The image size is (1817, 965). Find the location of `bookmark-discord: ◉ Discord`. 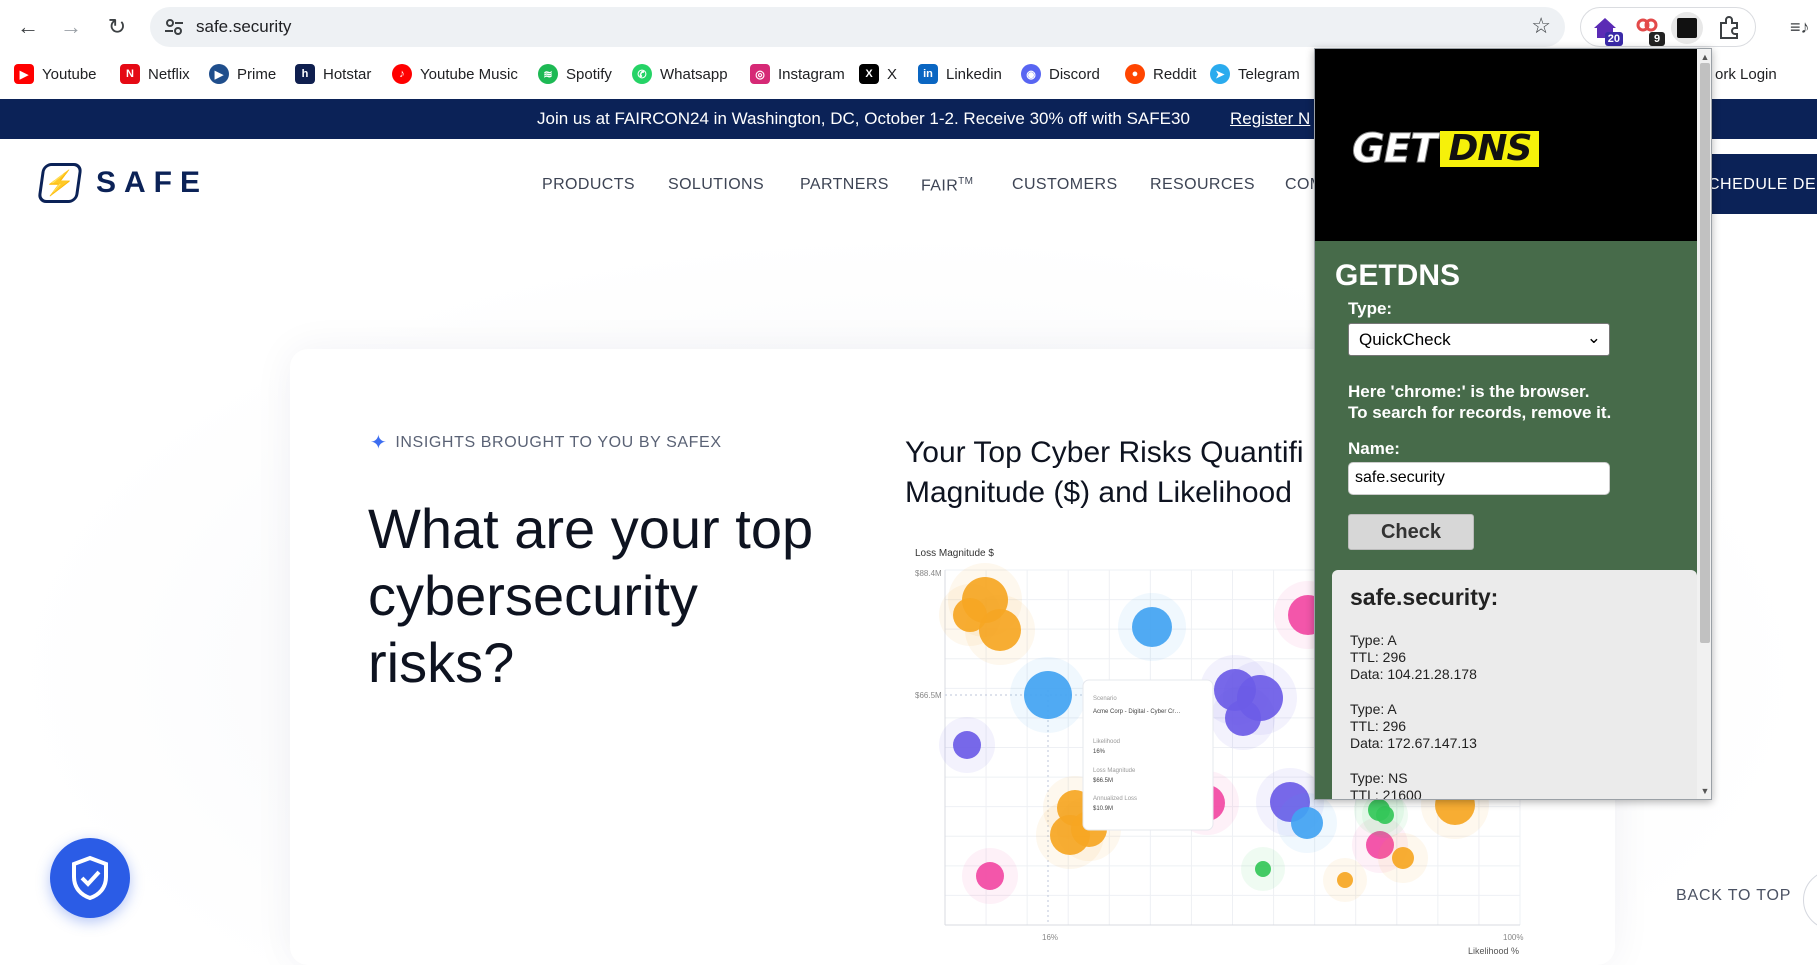

bookmark-discord: ◉ Discord is located at coordinates (1060, 74).